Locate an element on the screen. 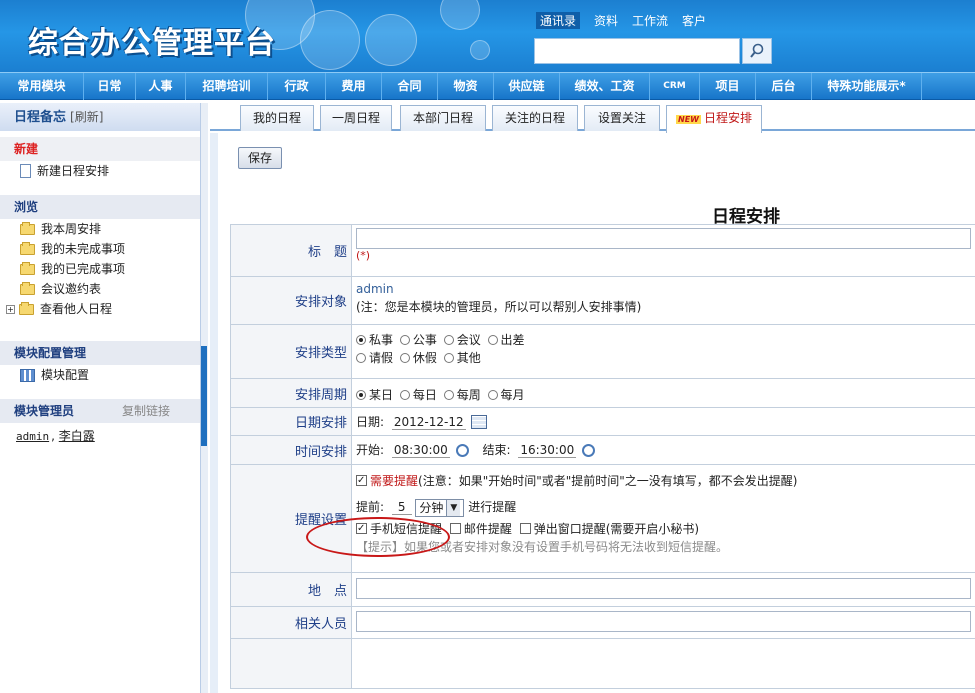 The height and width of the screenshot is (693, 975). sidebar-item-finished: 我的已完成事项 is located at coordinates (100, 269).